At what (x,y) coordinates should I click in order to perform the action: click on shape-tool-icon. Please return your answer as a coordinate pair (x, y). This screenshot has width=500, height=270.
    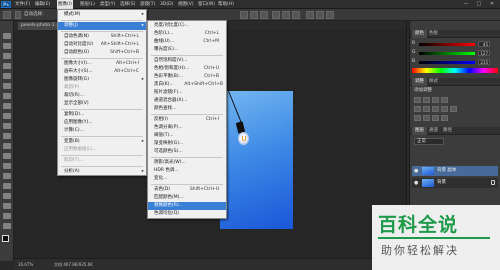
    Looking at the image, I should click on (7, 206).